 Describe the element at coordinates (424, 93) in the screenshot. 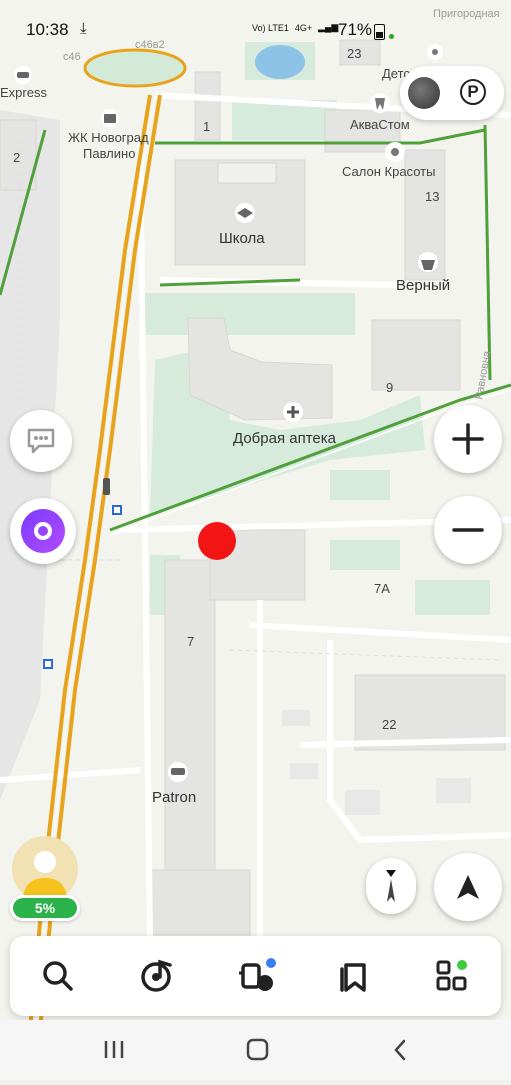

I see `layers-icon` at that location.